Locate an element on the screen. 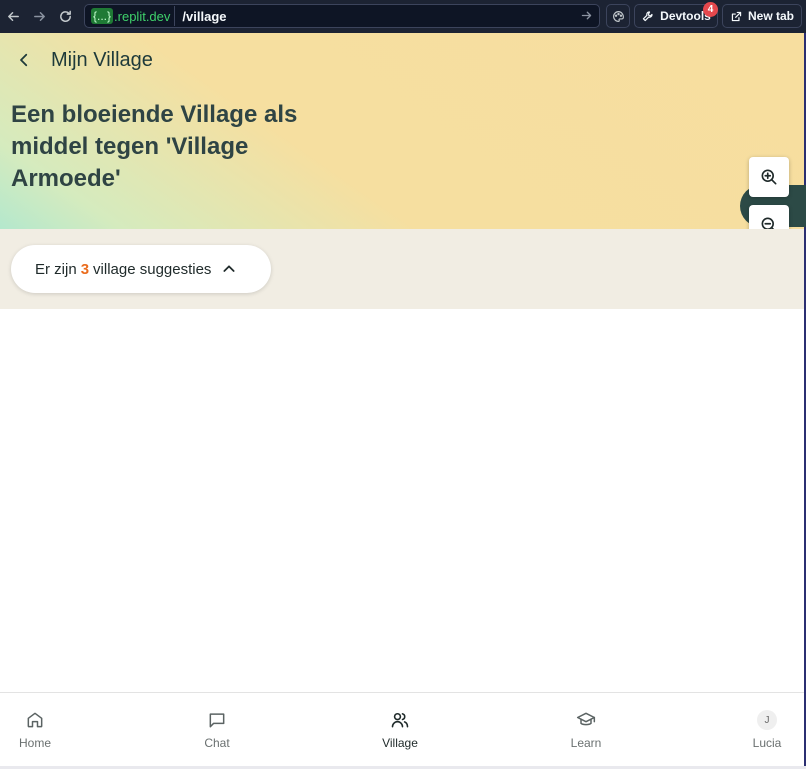 The image size is (806, 769). new-tab-label: New tab is located at coordinates (770, 16).